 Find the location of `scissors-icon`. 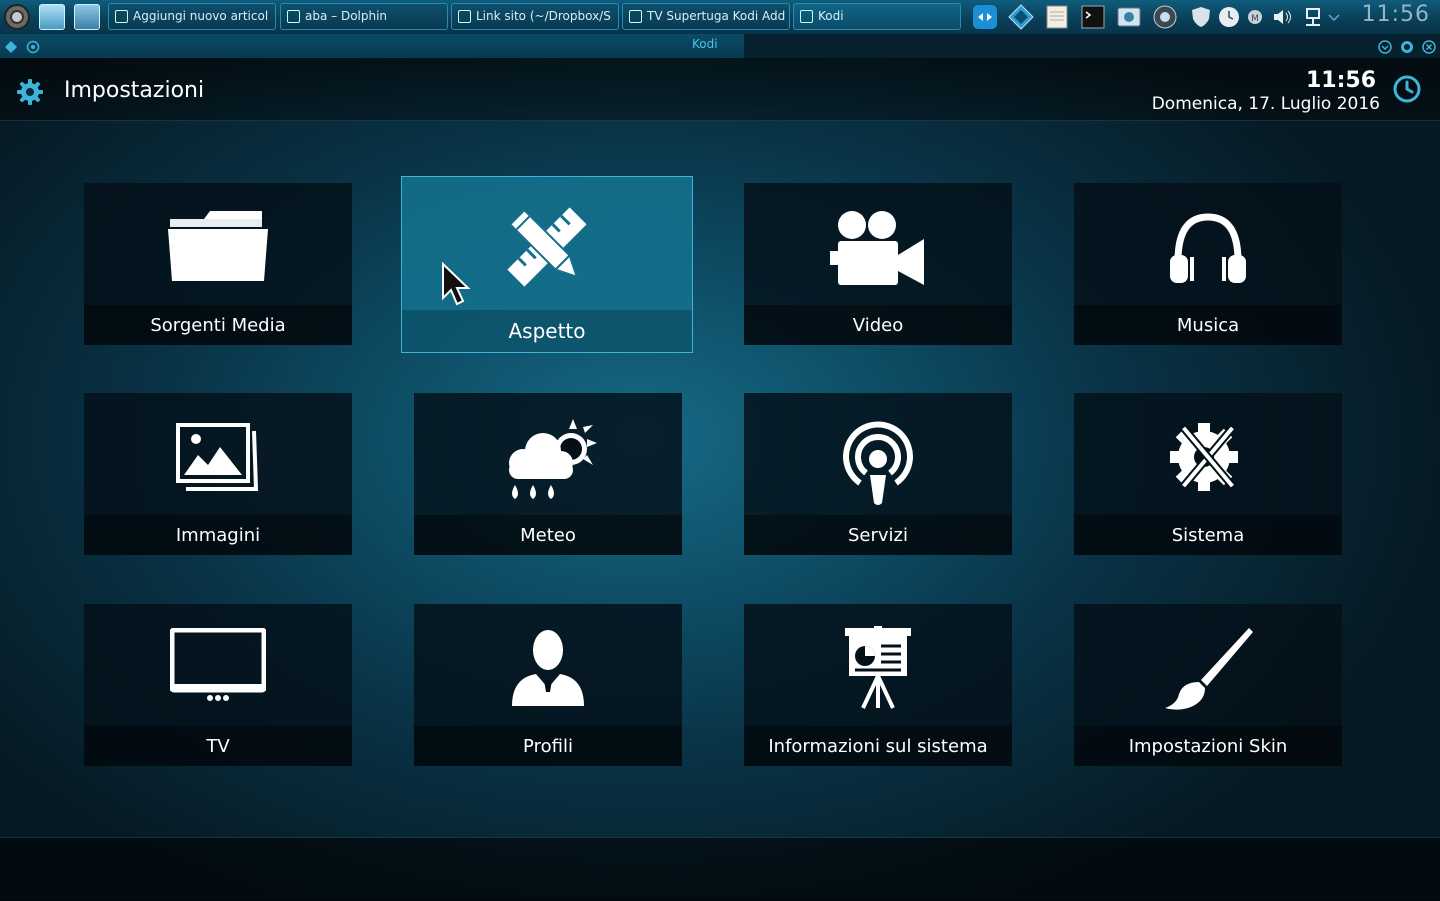

scissors-icon is located at coordinates (464, 16).